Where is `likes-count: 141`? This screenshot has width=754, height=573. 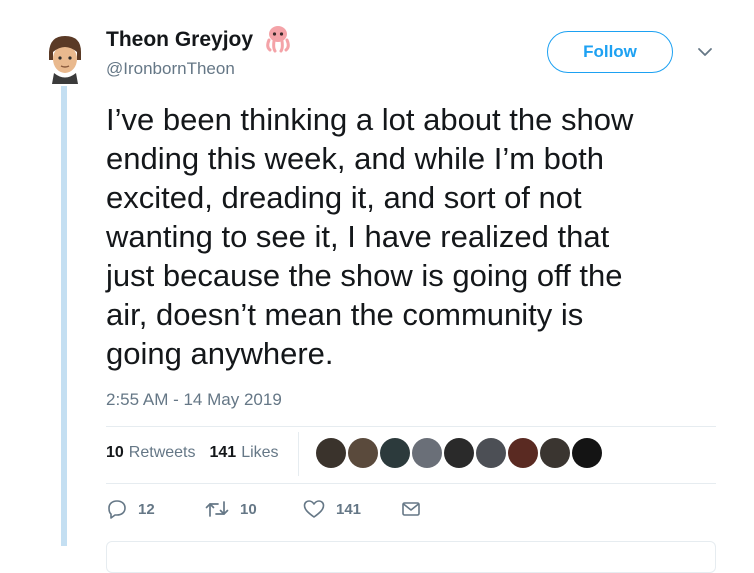
likes-count: 141 is located at coordinates (223, 452).